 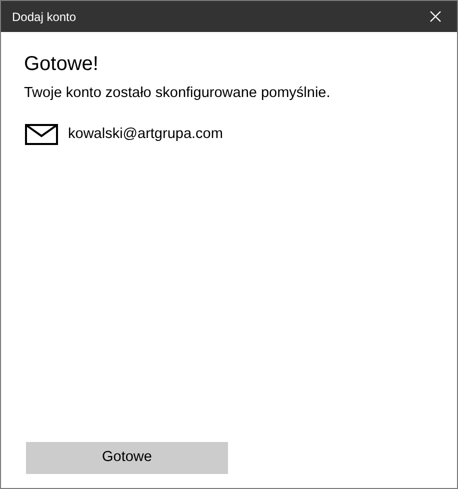 What do you see at coordinates (44, 17) in the screenshot?
I see `window-title: Dodaj konto` at bounding box center [44, 17].